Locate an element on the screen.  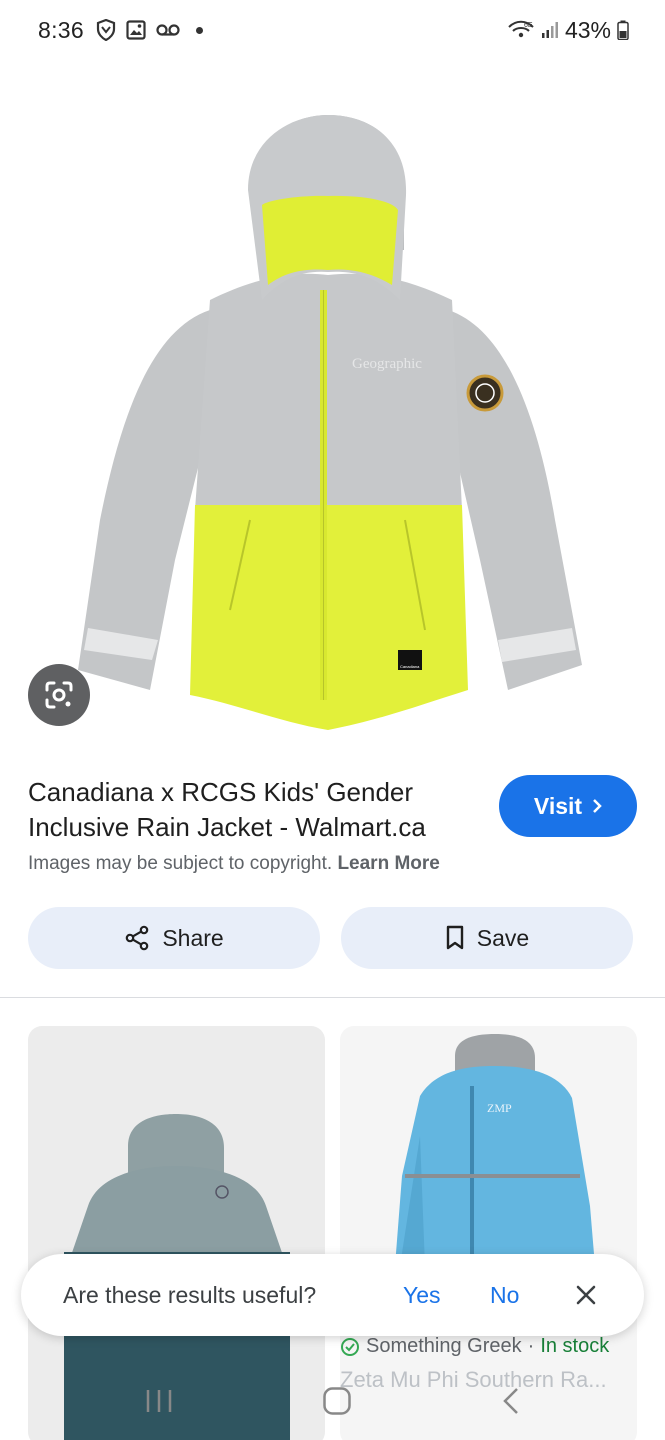
google-lens-icon is located at coordinates (59, 695).